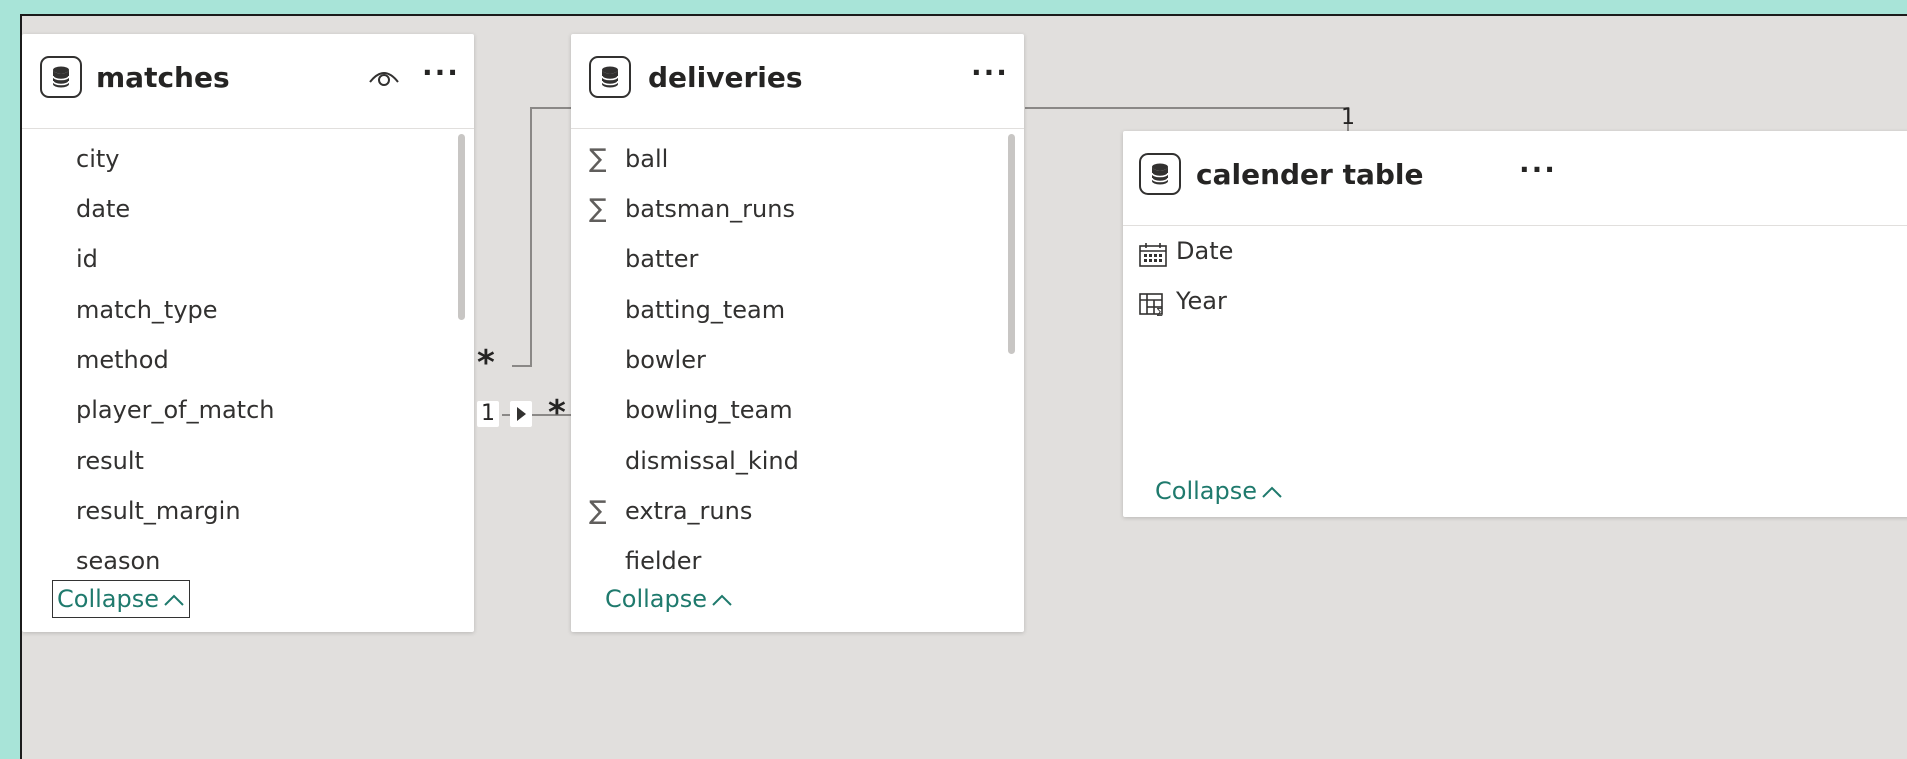 Image resolution: width=1907 pixels, height=759 pixels. Describe the element at coordinates (670, 511) in the screenshot. I see `field-extra-runs: ∑ extra_runs` at that location.